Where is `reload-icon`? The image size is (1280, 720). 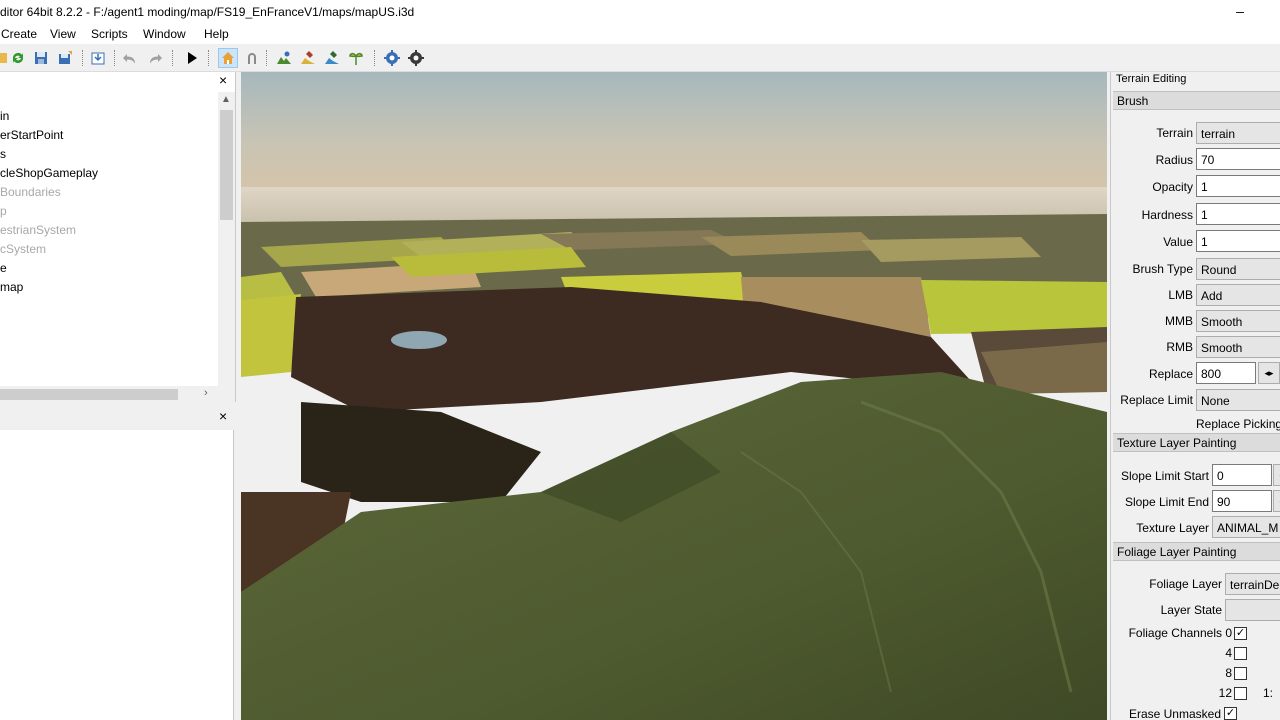
reload-icon is located at coordinates (18, 58).